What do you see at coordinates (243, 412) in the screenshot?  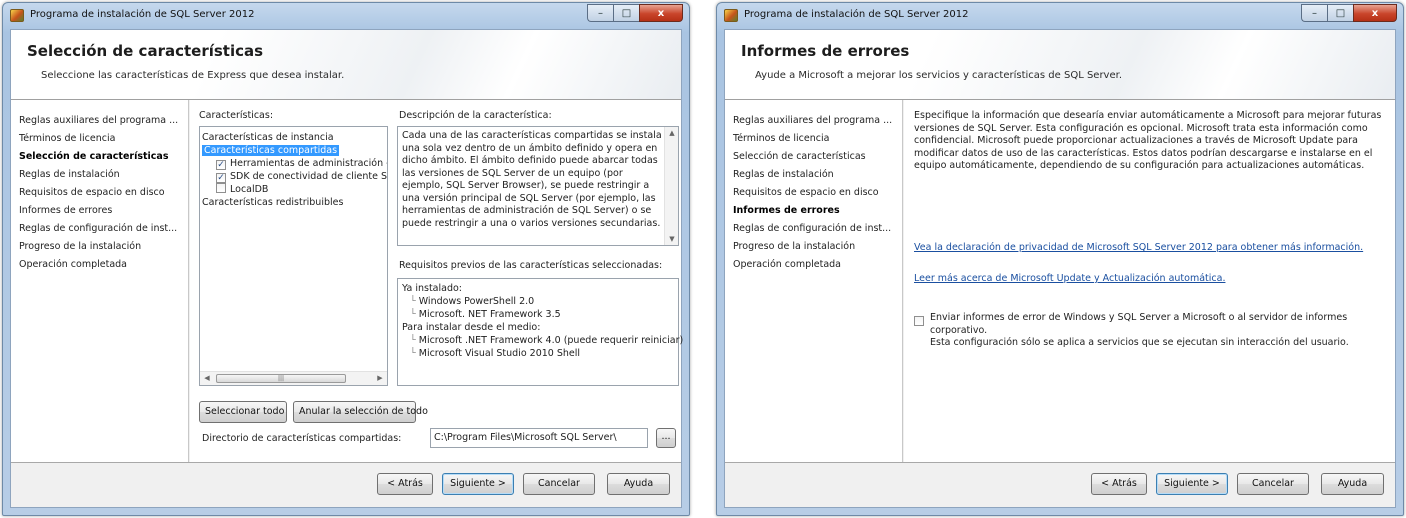 I see `select-all-button: Seleccionar todo` at bounding box center [243, 412].